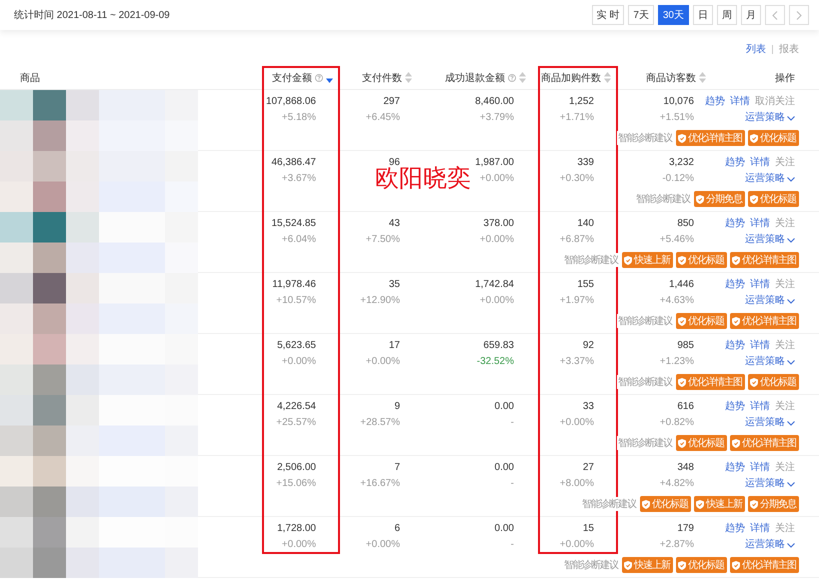 The width and height of the screenshot is (819, 580). Describe the element at coordinates (668, 77) in the screenshot. I see `column-header: 商品访客数` at that location.